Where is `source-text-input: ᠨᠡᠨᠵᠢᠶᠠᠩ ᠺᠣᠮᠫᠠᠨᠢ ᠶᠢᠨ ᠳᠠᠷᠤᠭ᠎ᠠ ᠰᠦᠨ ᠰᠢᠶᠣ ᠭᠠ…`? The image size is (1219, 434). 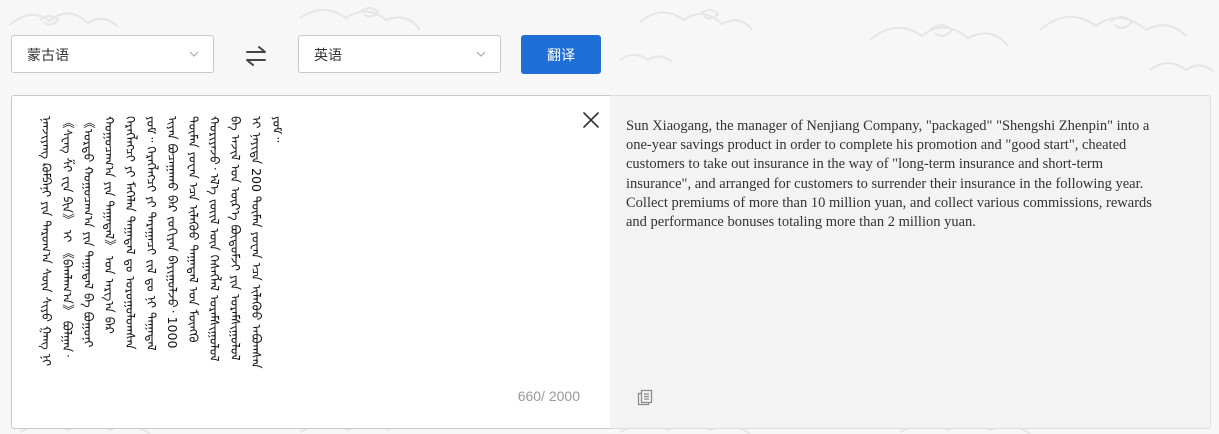
source-text-input: ᠨᠡᠨᠵᠢᠶᠠᠩ ᠺᠣᠮᠫᠠᠨᠢ ᠶᠢᠨ ᠳᠠᠷᠤᠭ᠎ᠠ ᠰᠦᠨ ᠰᠢᠶᠣ ᠭᠠ… is located at coordinates (186, 243).